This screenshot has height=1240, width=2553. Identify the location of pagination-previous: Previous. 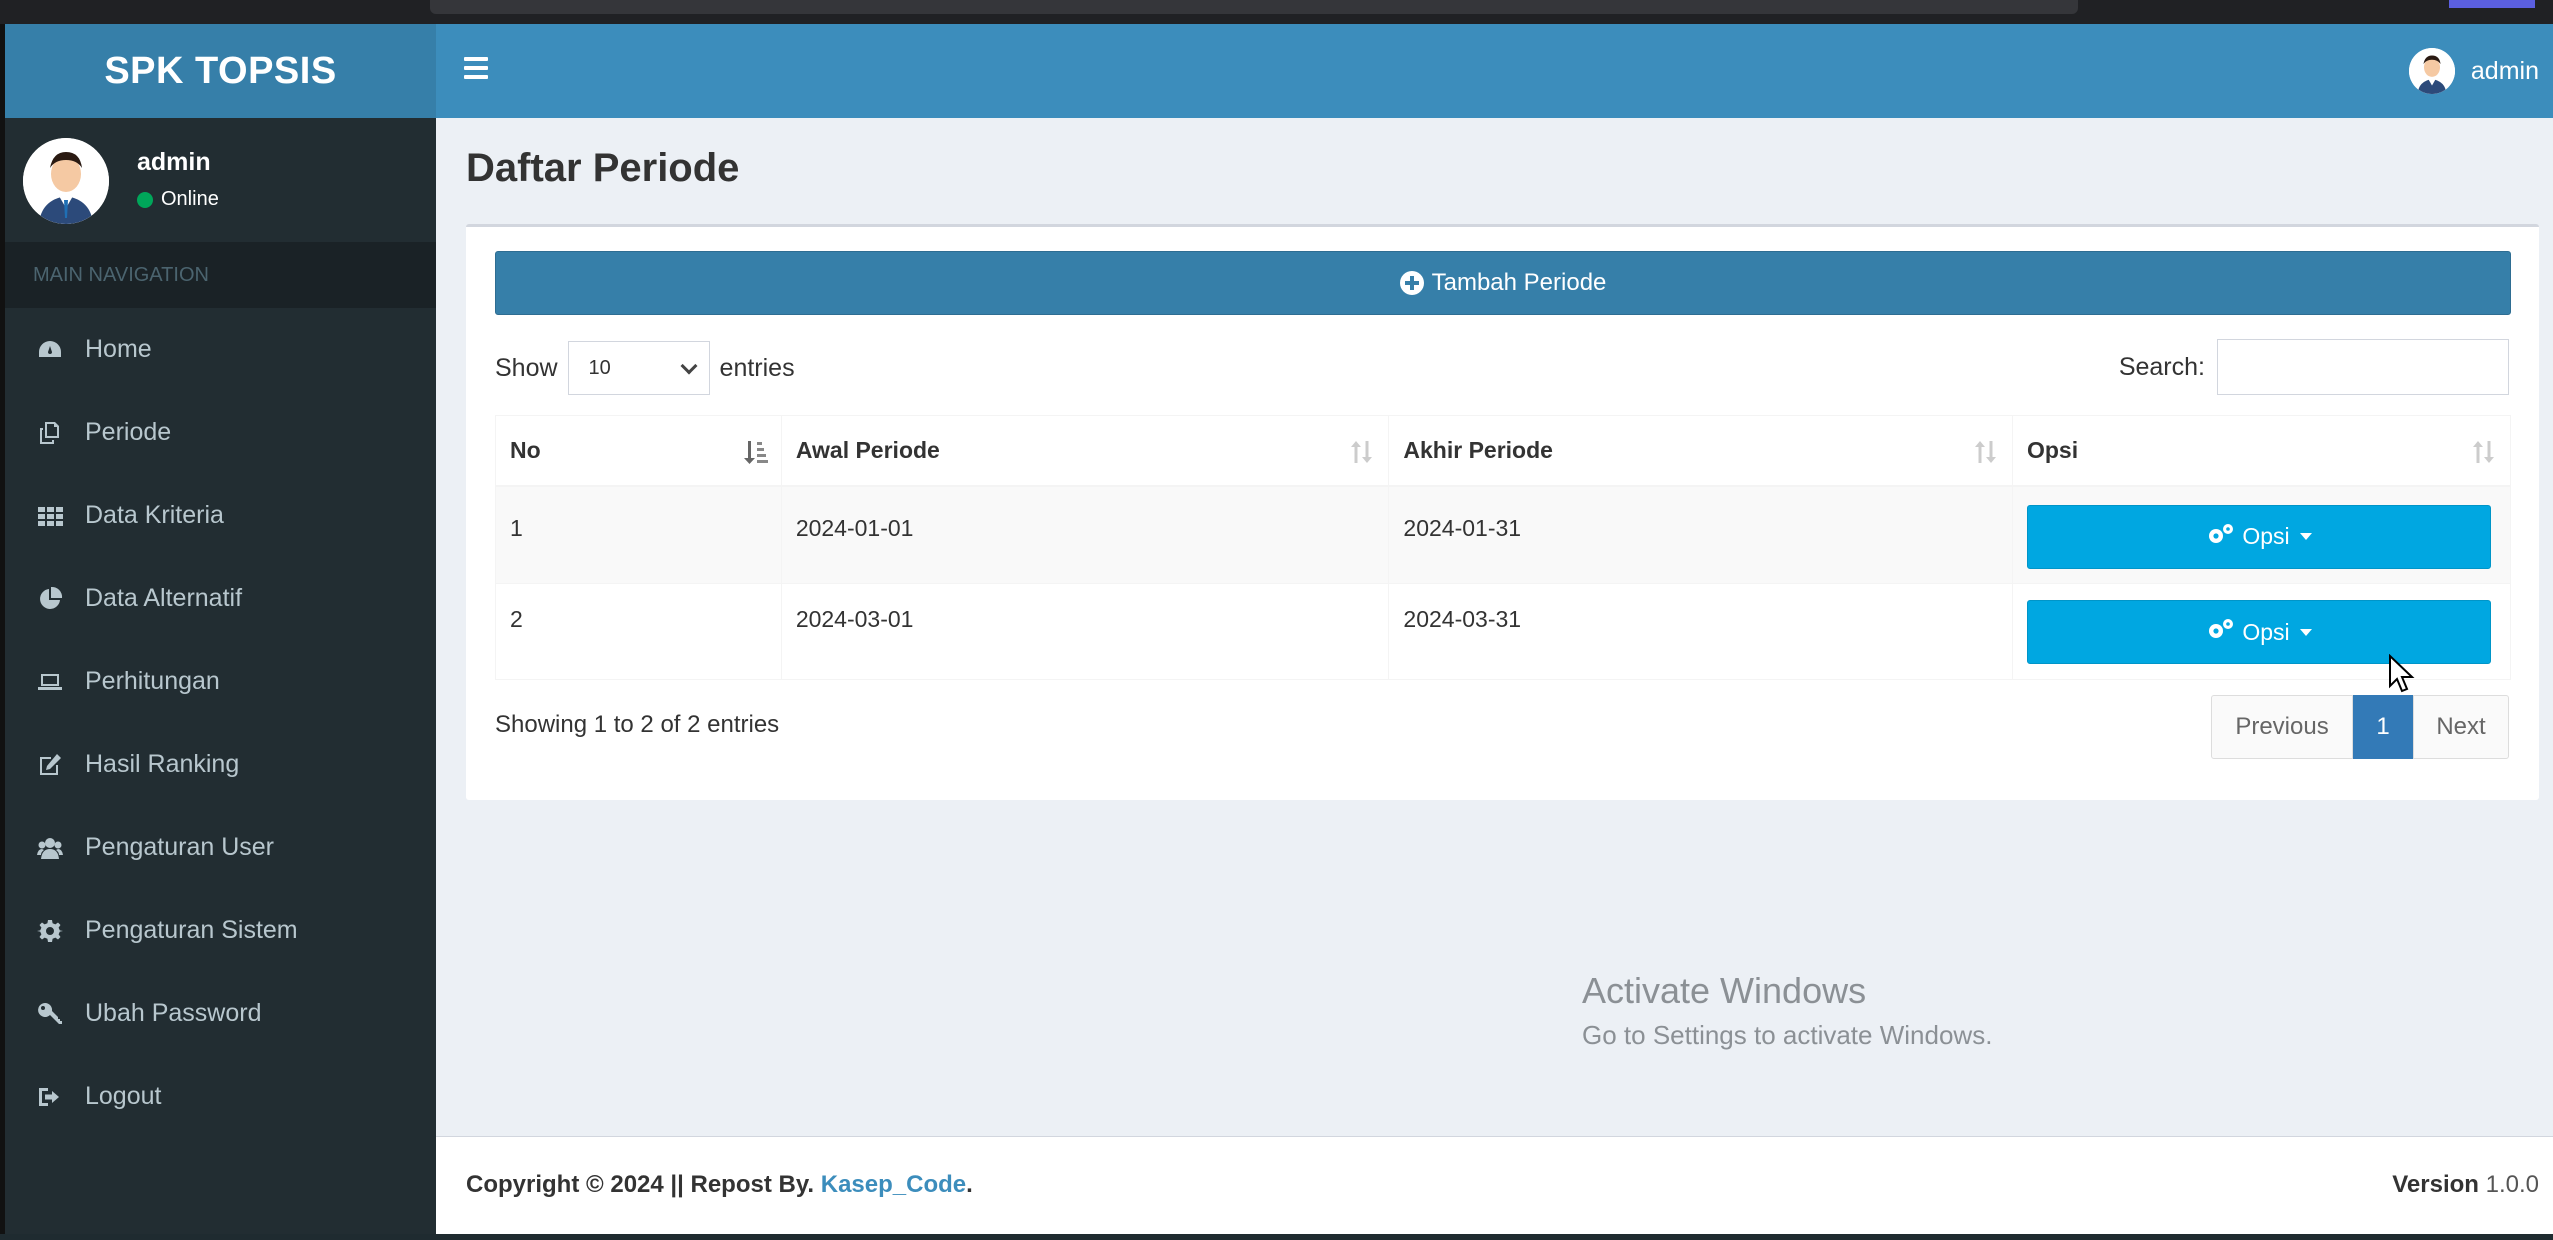
(2282, 727).